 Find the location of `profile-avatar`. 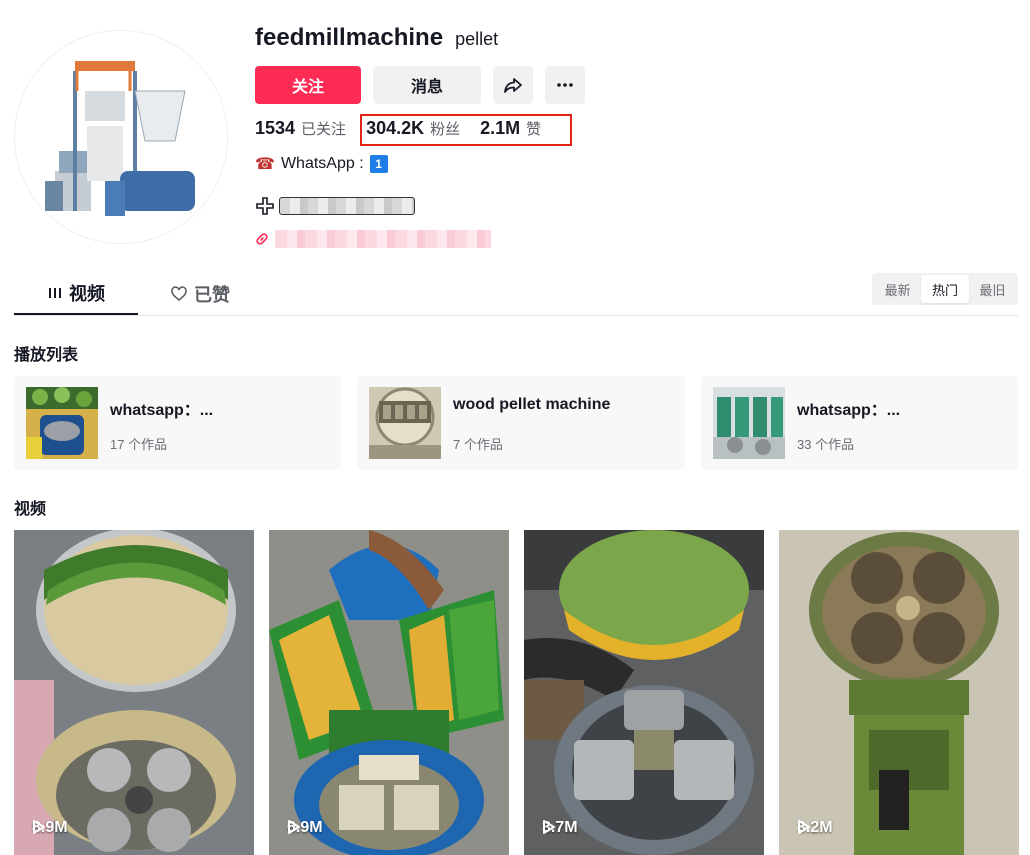

profile-avatar is located at coordinates (121, 137).